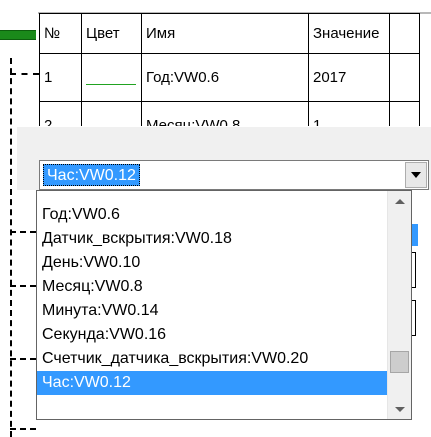 This screenshot has height=437, width=431. I want to click on cell-extra, so click(404, 77).